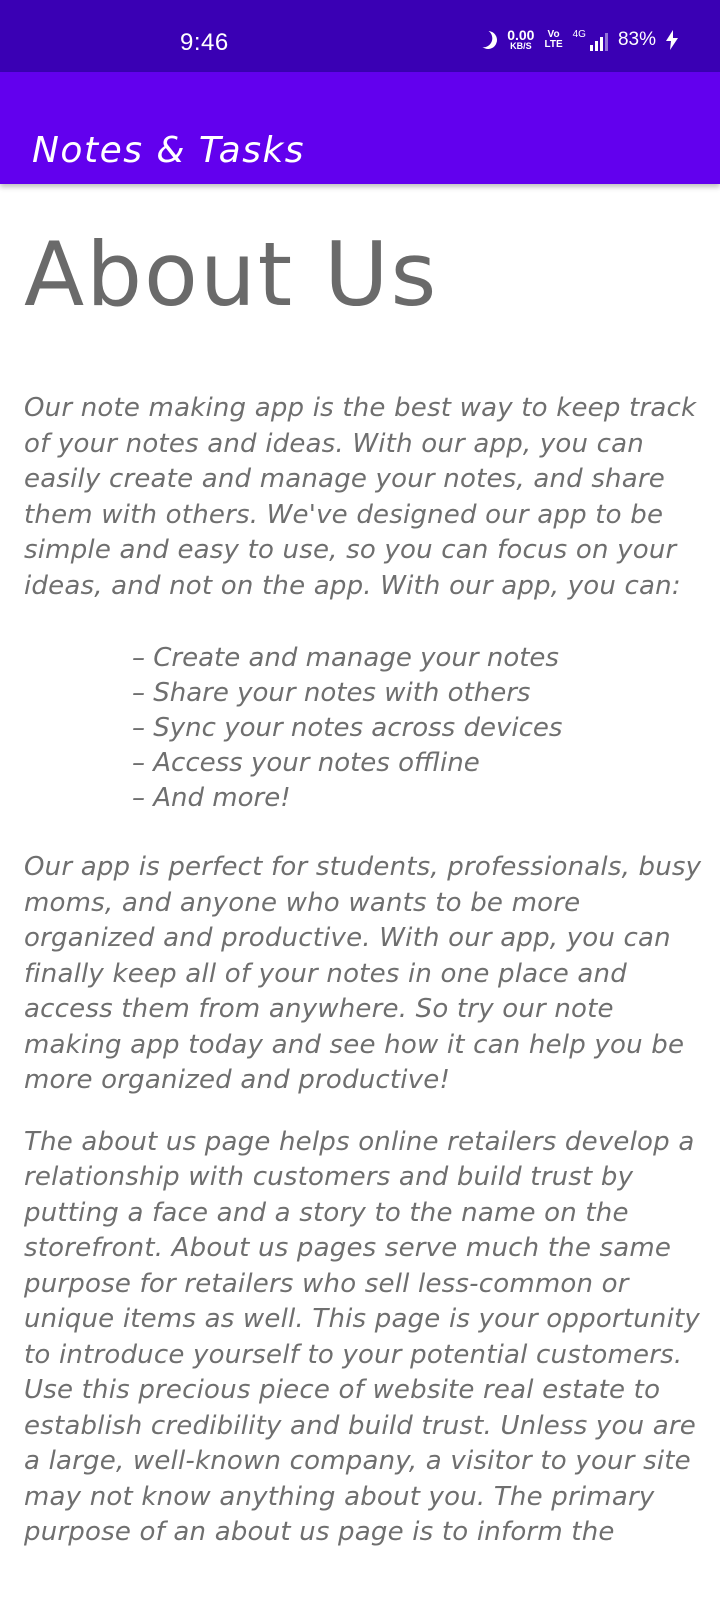  I want to click on battery-level: 83%, so click(636, 39).